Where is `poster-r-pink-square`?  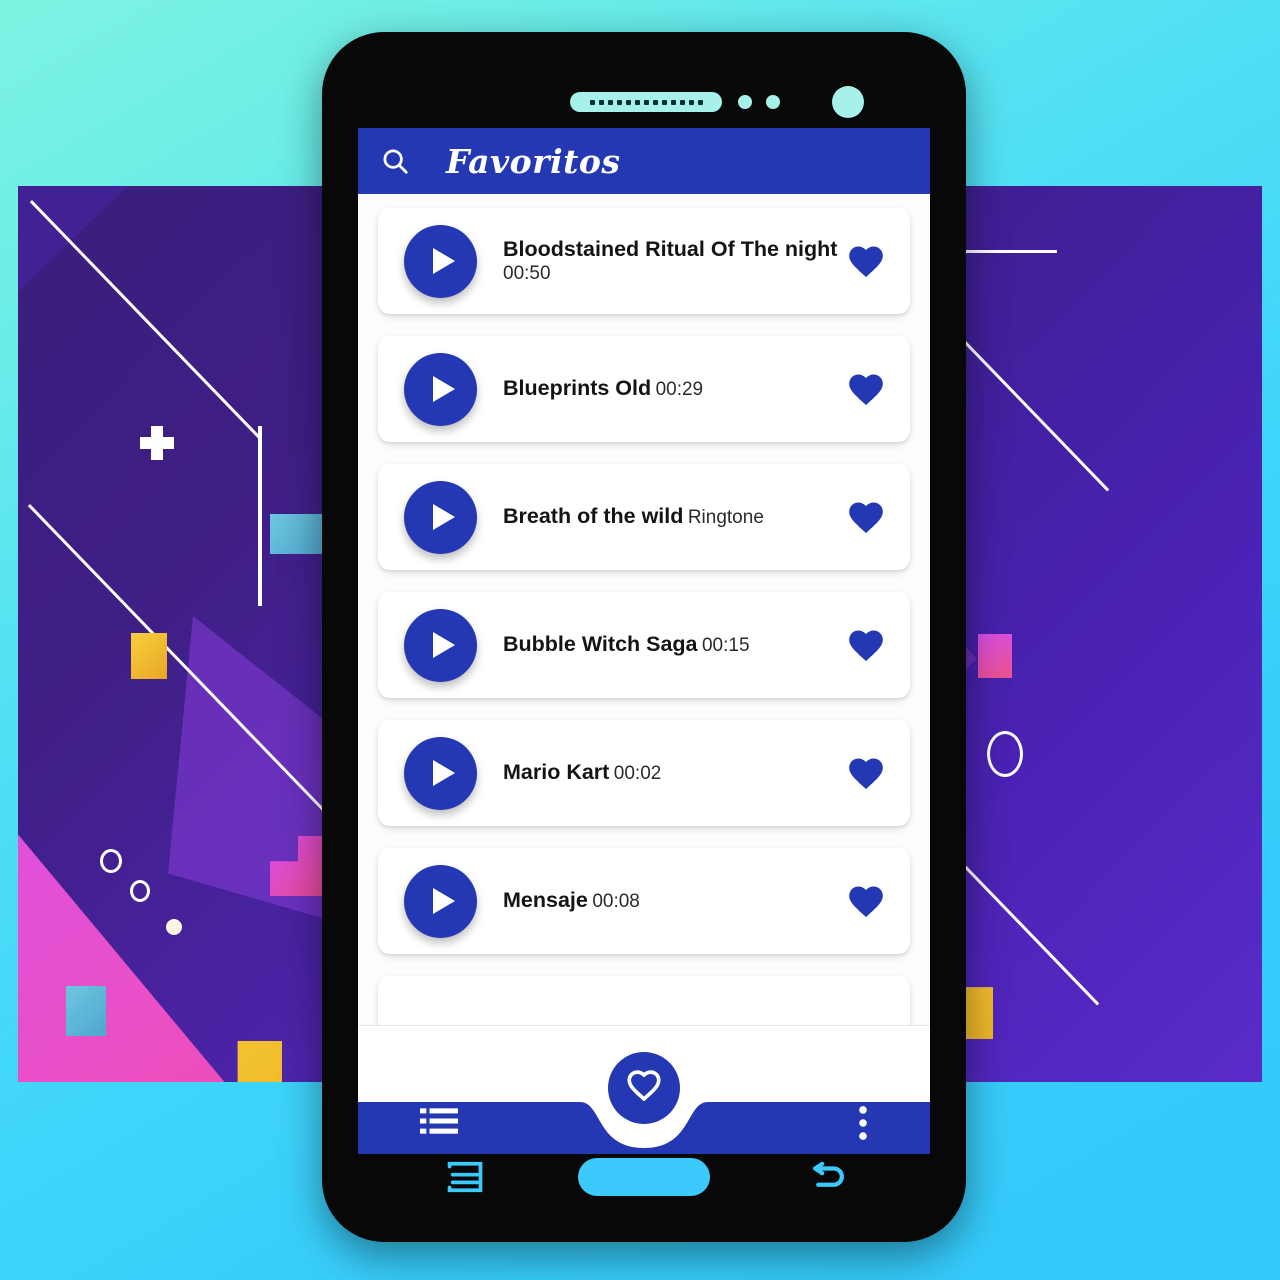 poster-r-pink-square is located at coordinates (995, 656).